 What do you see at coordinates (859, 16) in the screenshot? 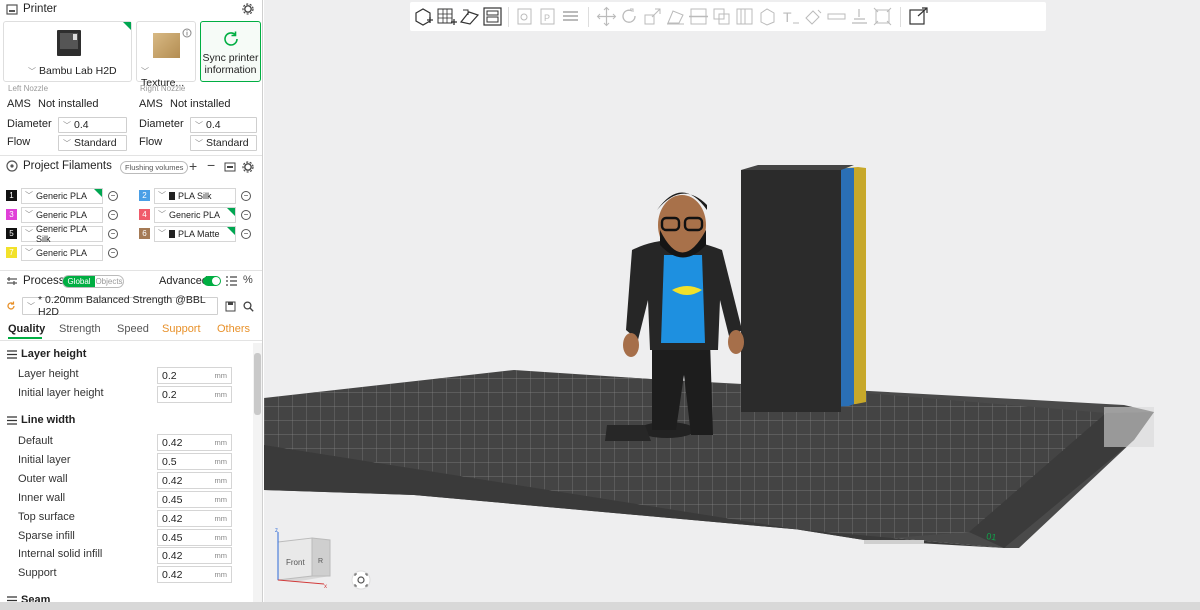
I see `assembly-icon` at bounding box center [859, 16].